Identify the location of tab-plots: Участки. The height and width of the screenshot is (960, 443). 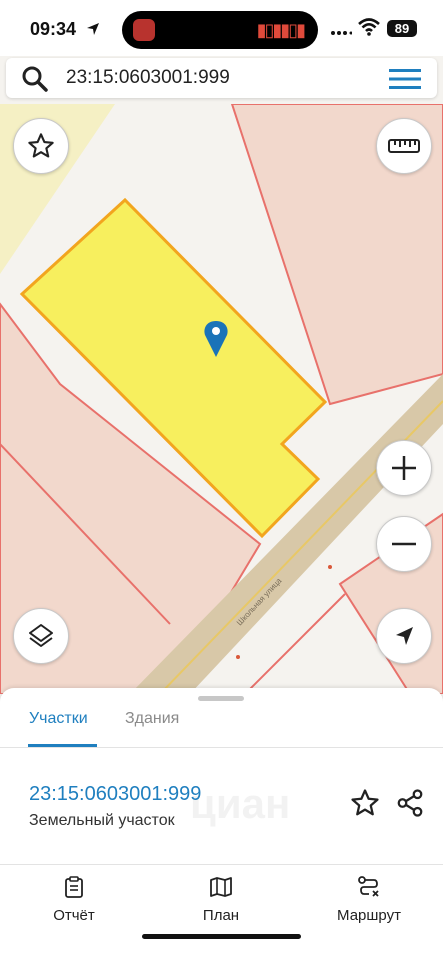
(58, 719).